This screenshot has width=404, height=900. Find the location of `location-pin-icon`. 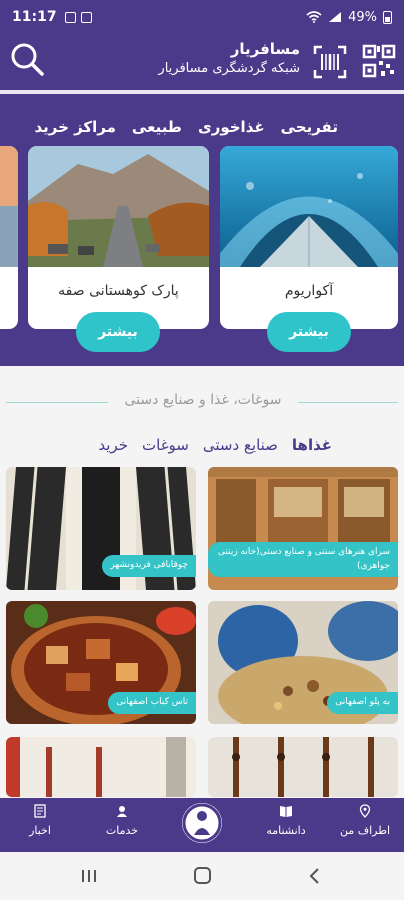

location-pin-icon is located at coordinates (365, 811).